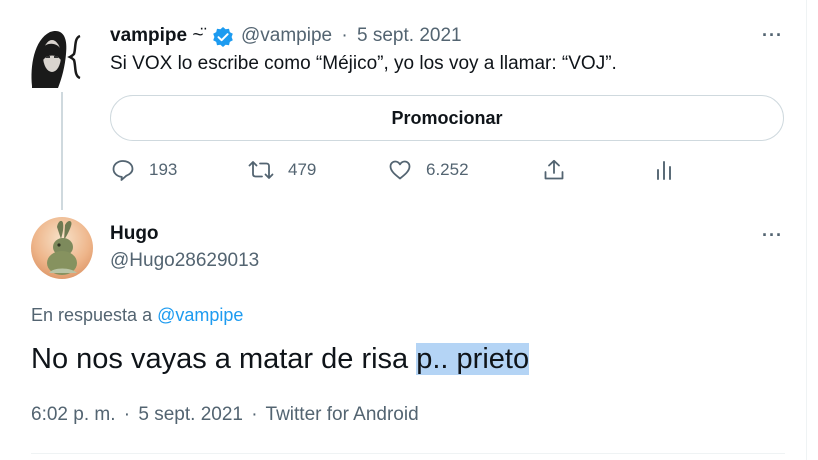 The image size is (818, 460). Describe the element at coordinates (224, 359) in the screenshot. I see `reply-text-plain: No nos vayas a matar de risa` at that location.